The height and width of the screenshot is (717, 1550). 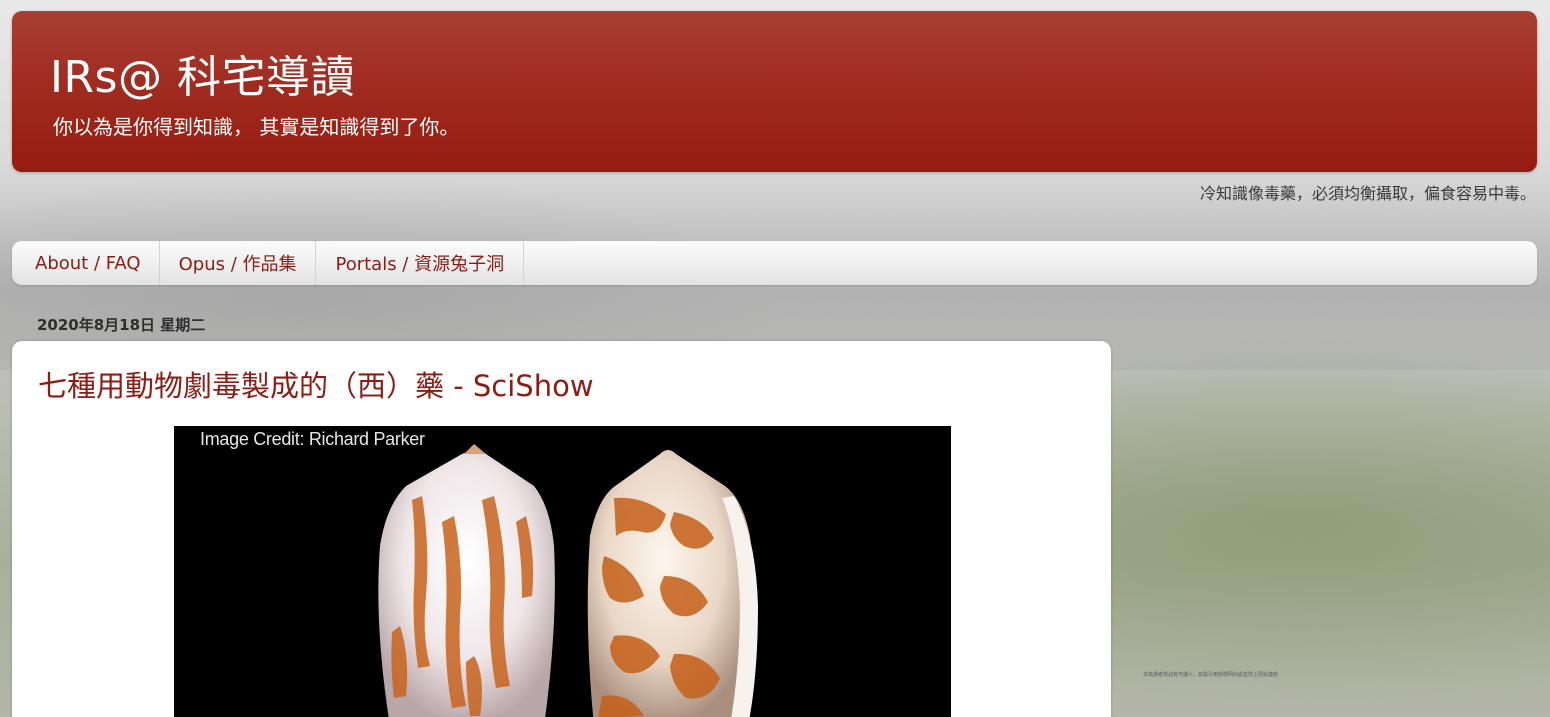 What do you see at coordinates (86, 263) in the screenshot?
I see `tab-about-faq: About / FAQ` at bounding box center [86, 263].